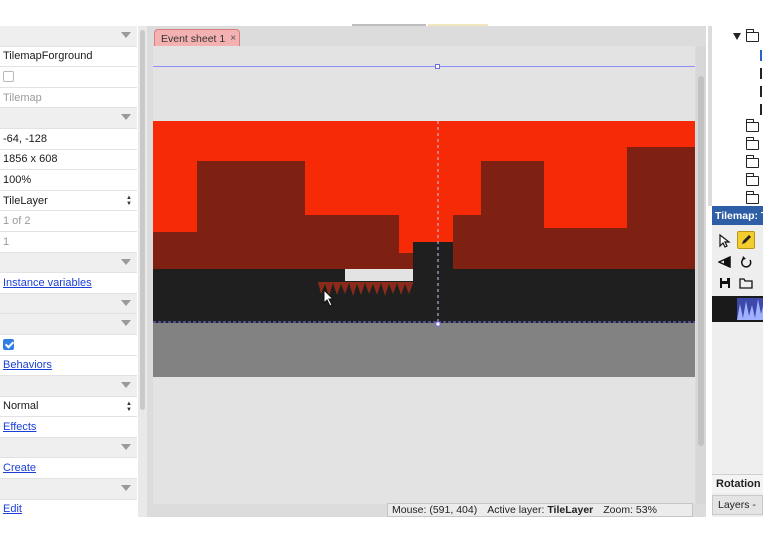 The width and height of the screenshot is (763, 541). Describe the element at coordinates (68, 160) in the screenshot. I see `property-row: 1856 x 608` at that location.